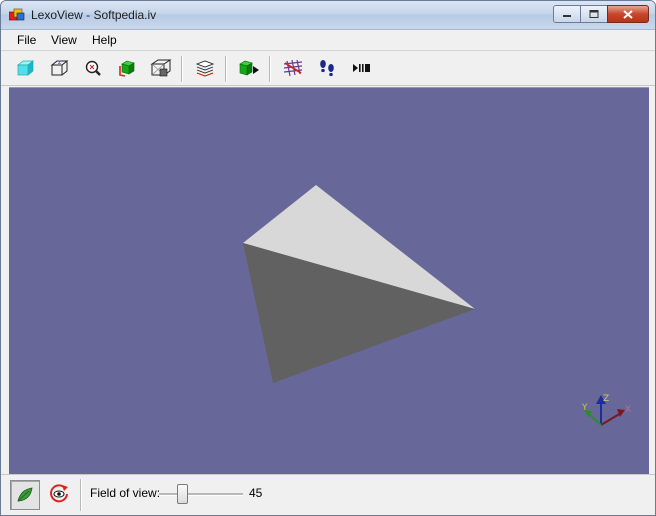 The width and height of the screenshot is (656, 516). I want to click on minimize-icon, so click(567, 16).